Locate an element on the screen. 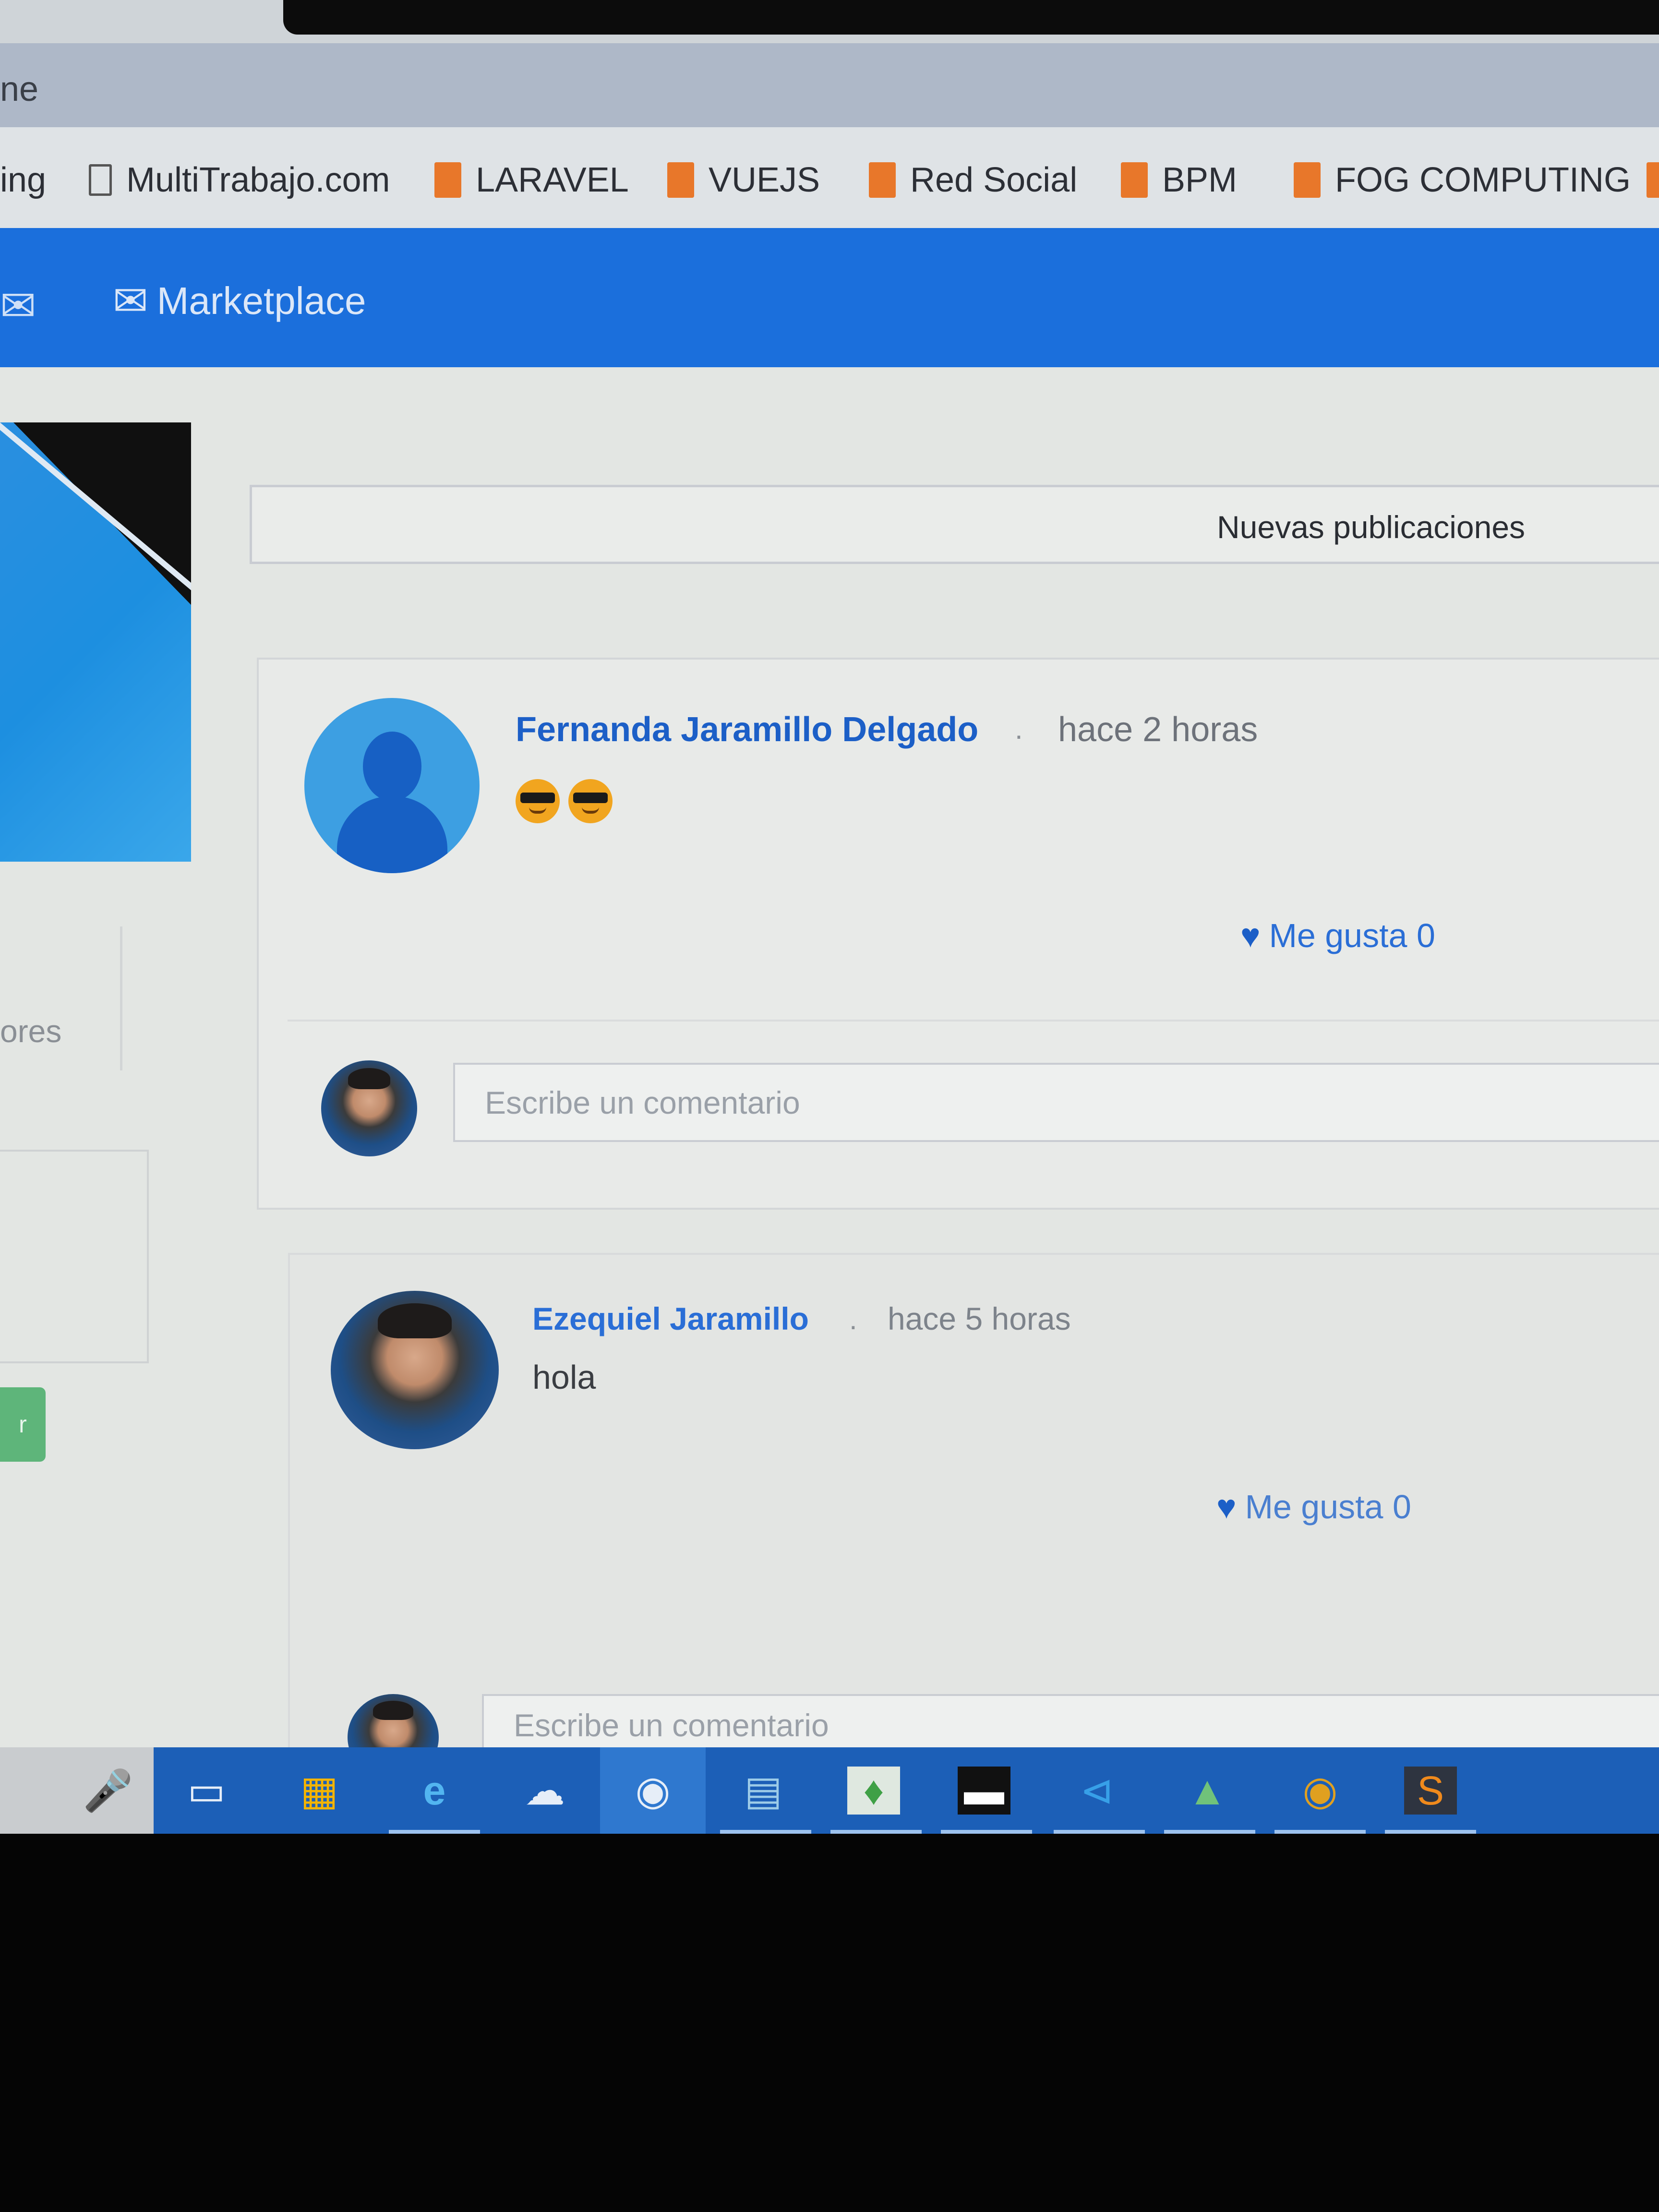 The height and width of the screenshot is (2212, 1659). bookmark-item: ing is located at coordinates (23, 180).